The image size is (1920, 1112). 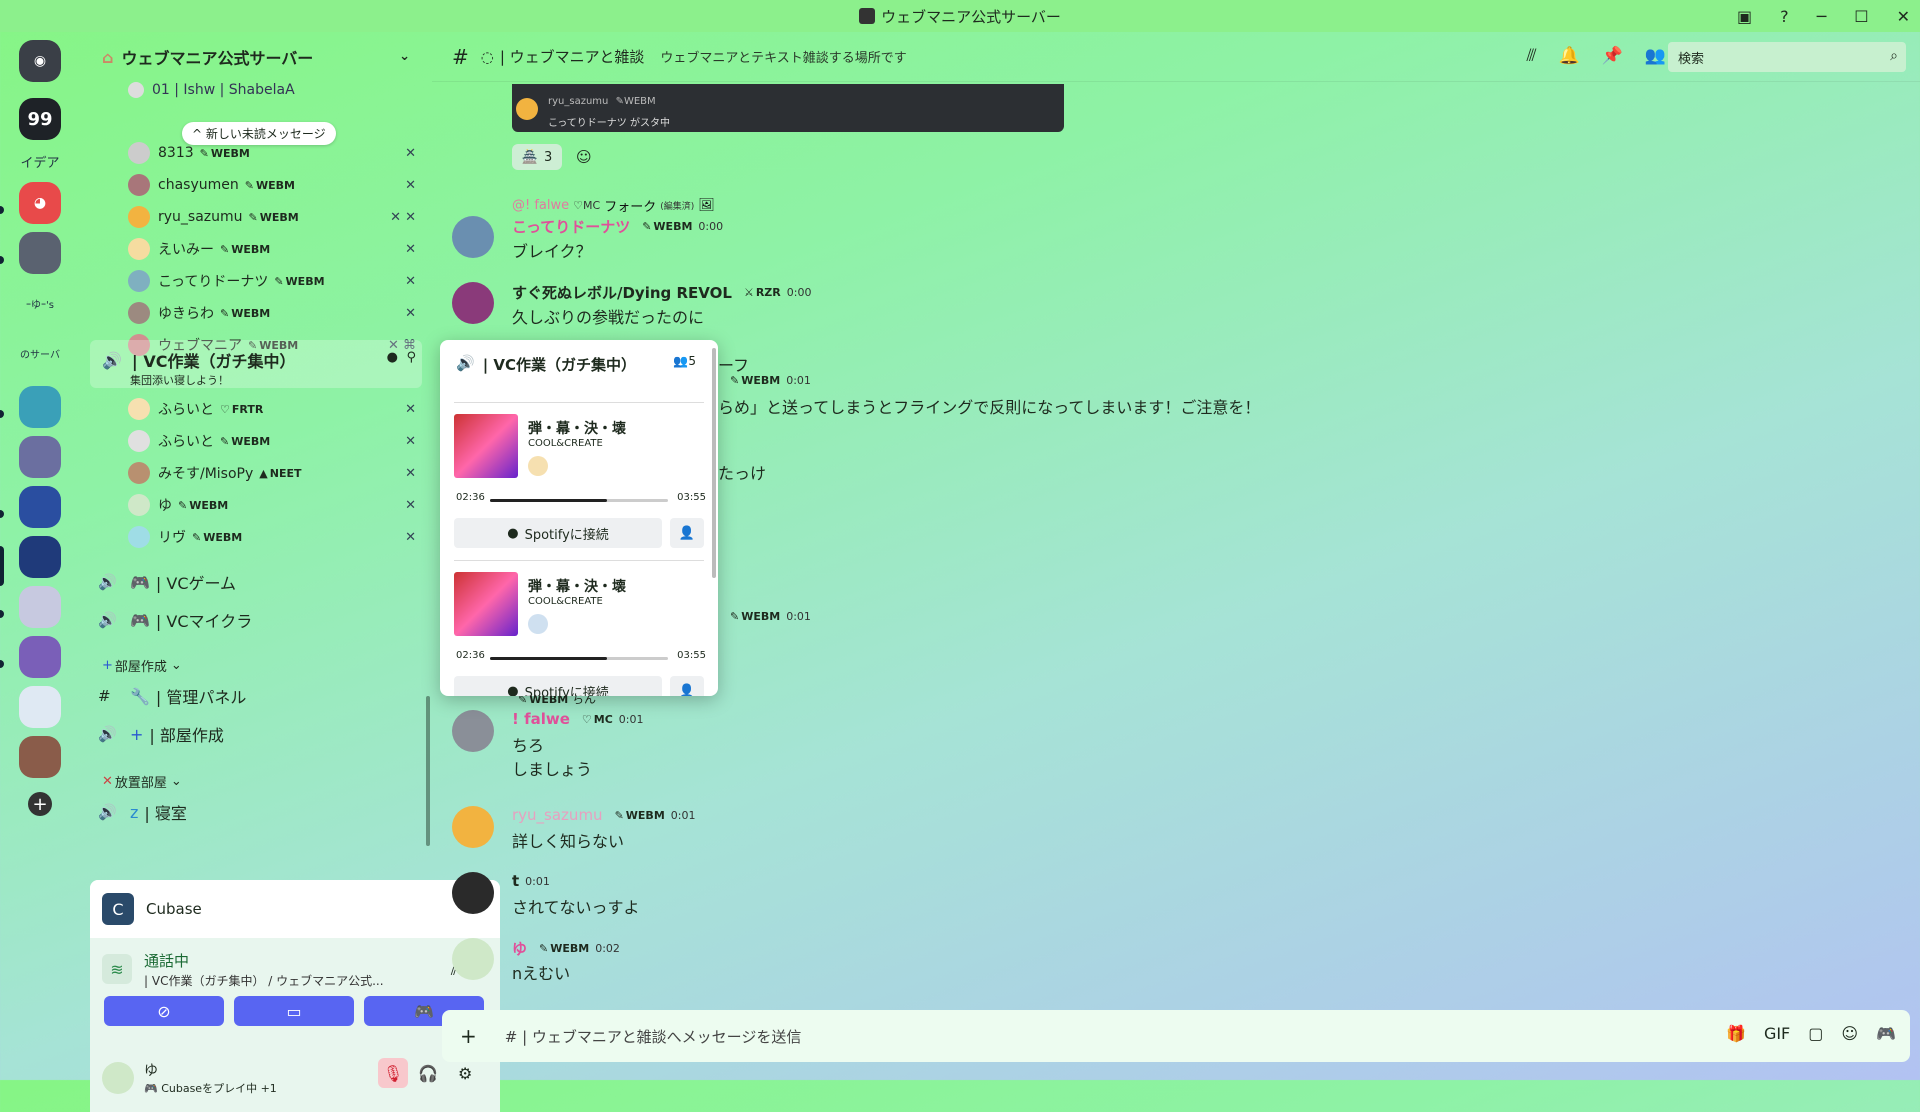 What do you see at coordinates (1815, 1033) in the screenshot?
I see `sticker-icon: ▢` at bounding box center [1815, 1033].